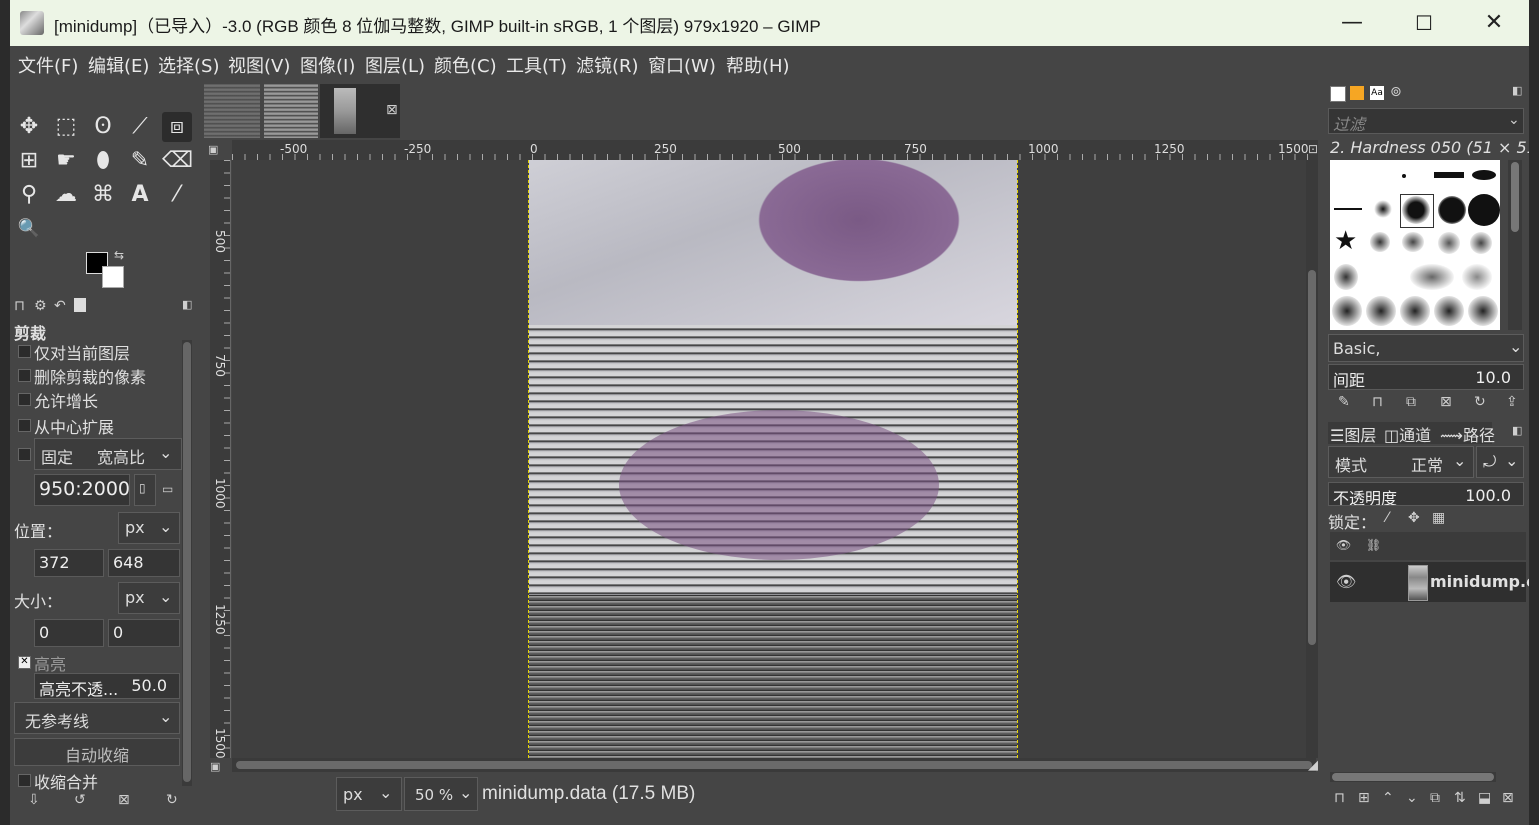  I want to click on position-unit-dropdown: px ⌄, so click(149, 528).